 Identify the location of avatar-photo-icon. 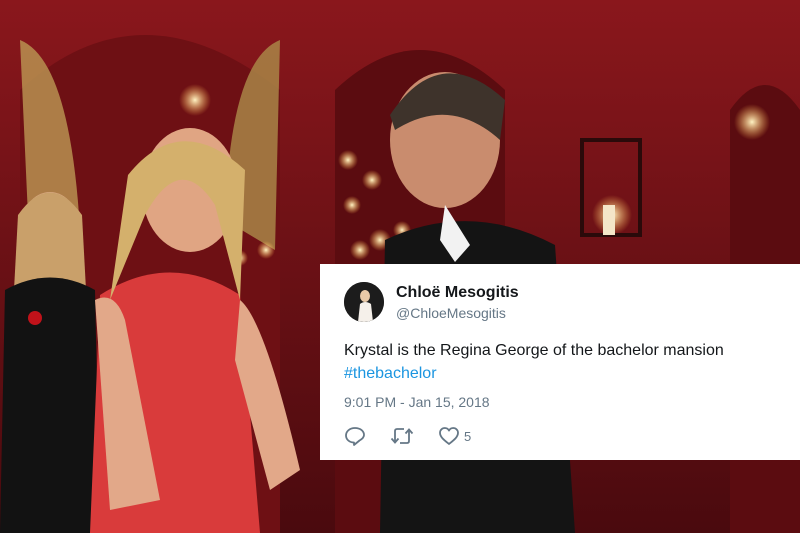
(364, 302).